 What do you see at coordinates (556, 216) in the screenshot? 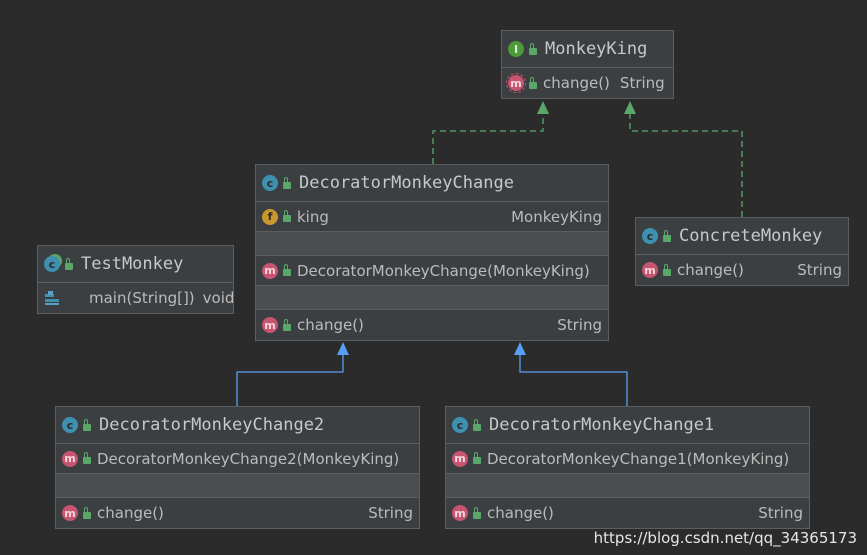
I see `field-type: MonkeyKing` at bounding box center [556, 216].